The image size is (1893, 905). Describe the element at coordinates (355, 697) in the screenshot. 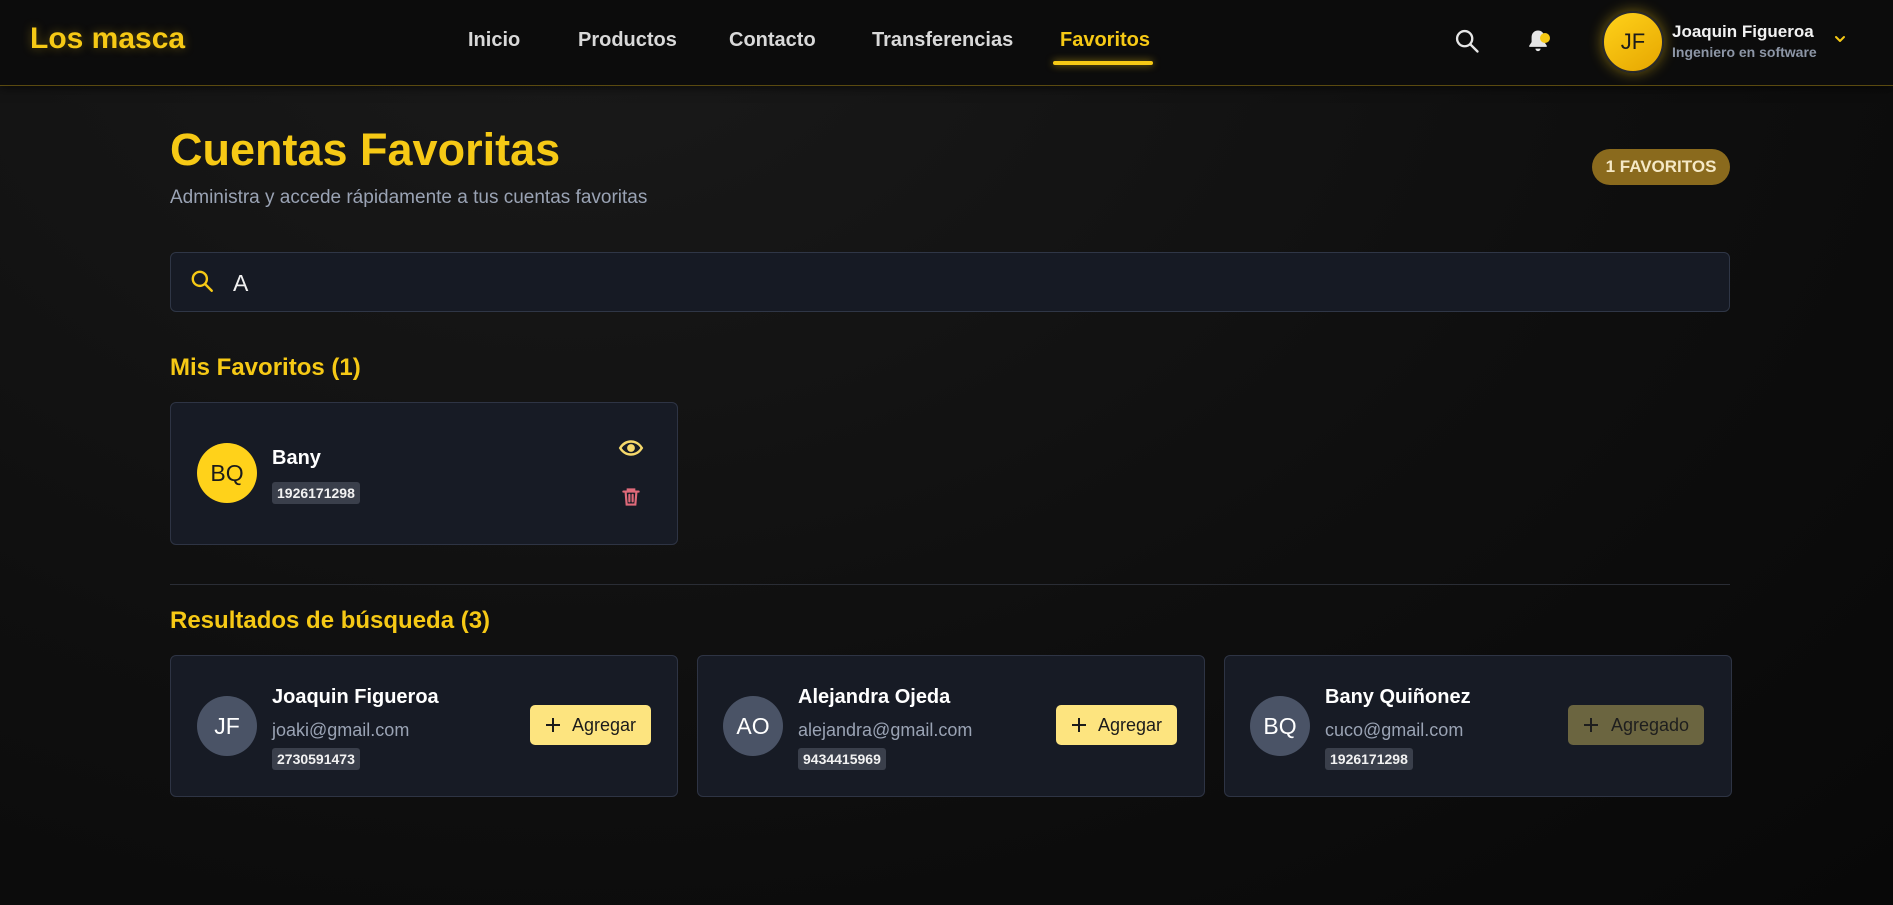

I see `result-name: Joaquin Figueroa` at that location.